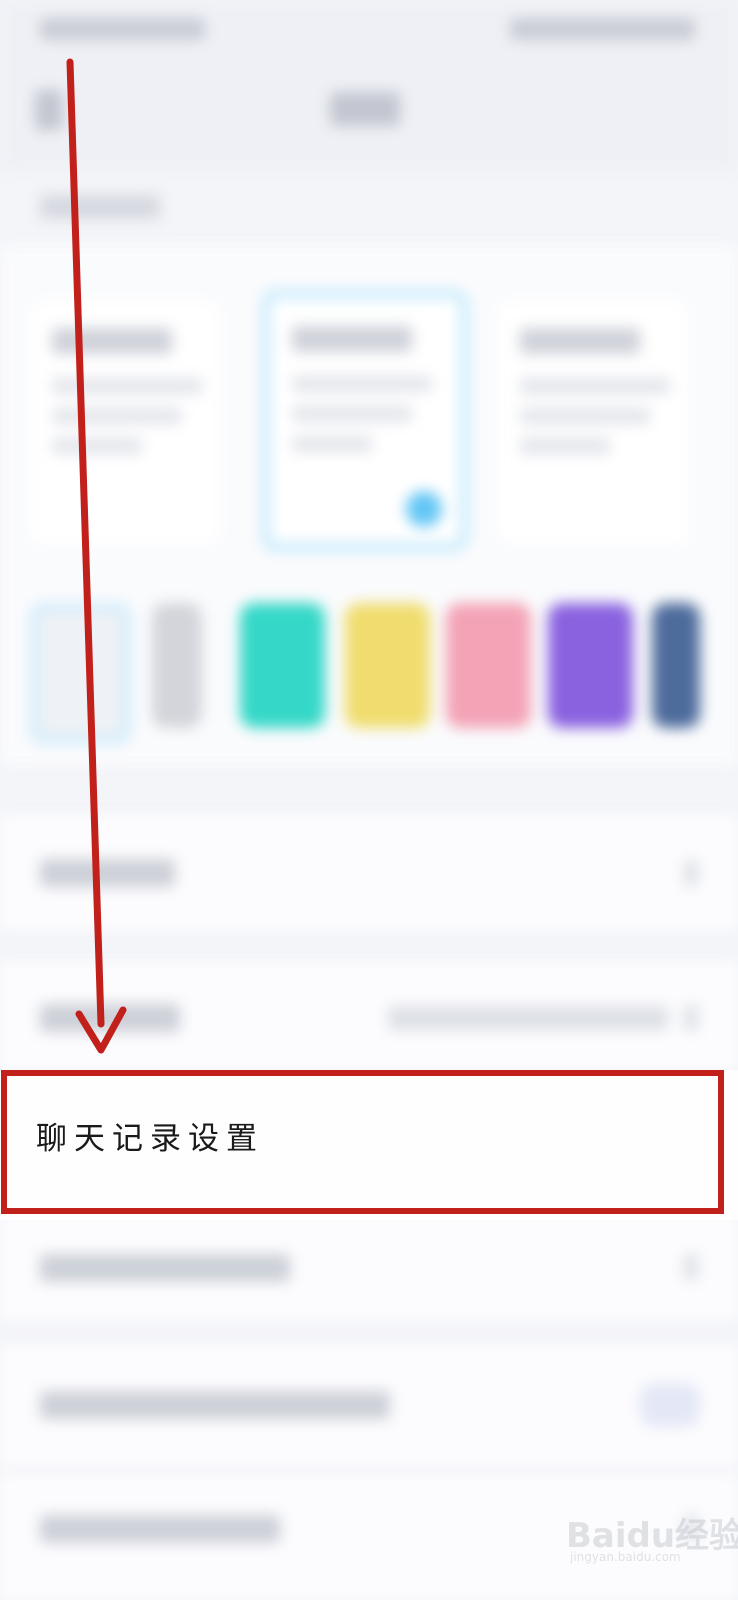  Describe the element at coordinates (85, 543) in the screenshot. I see `arrow-shaft` at that location.